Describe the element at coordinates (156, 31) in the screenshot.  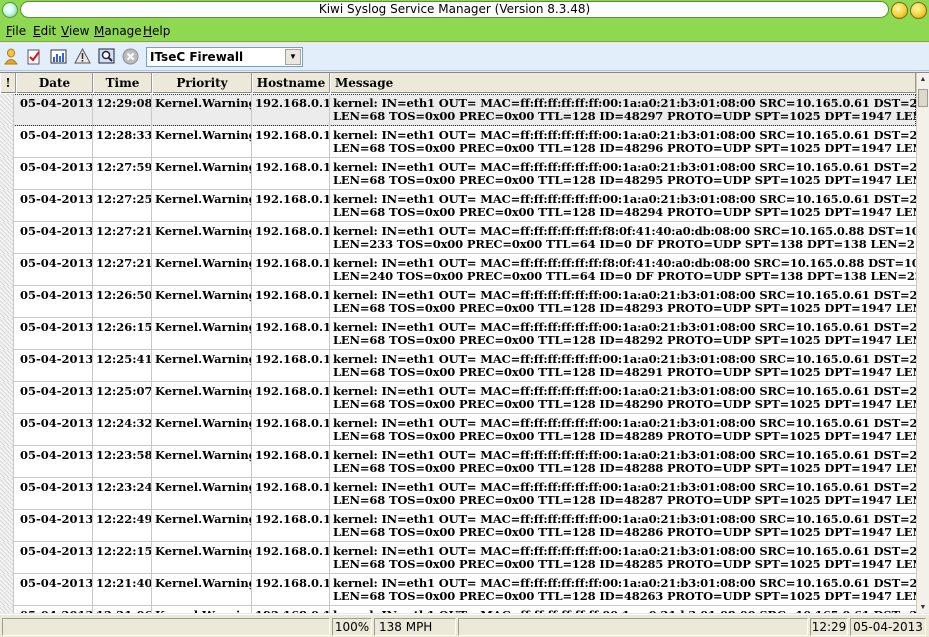
I see `menu-help: Help` at that location.